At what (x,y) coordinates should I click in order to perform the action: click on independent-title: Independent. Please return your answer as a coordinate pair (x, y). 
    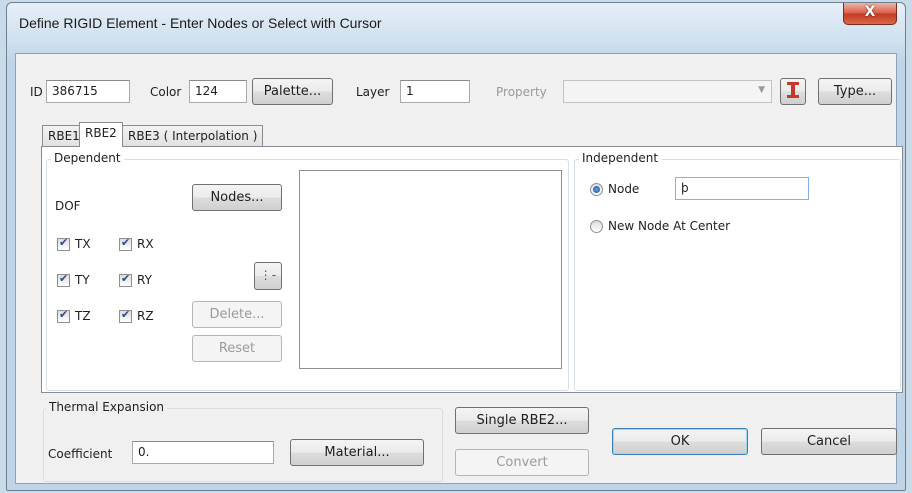
    Looking at the image, I should click on (620, 158).